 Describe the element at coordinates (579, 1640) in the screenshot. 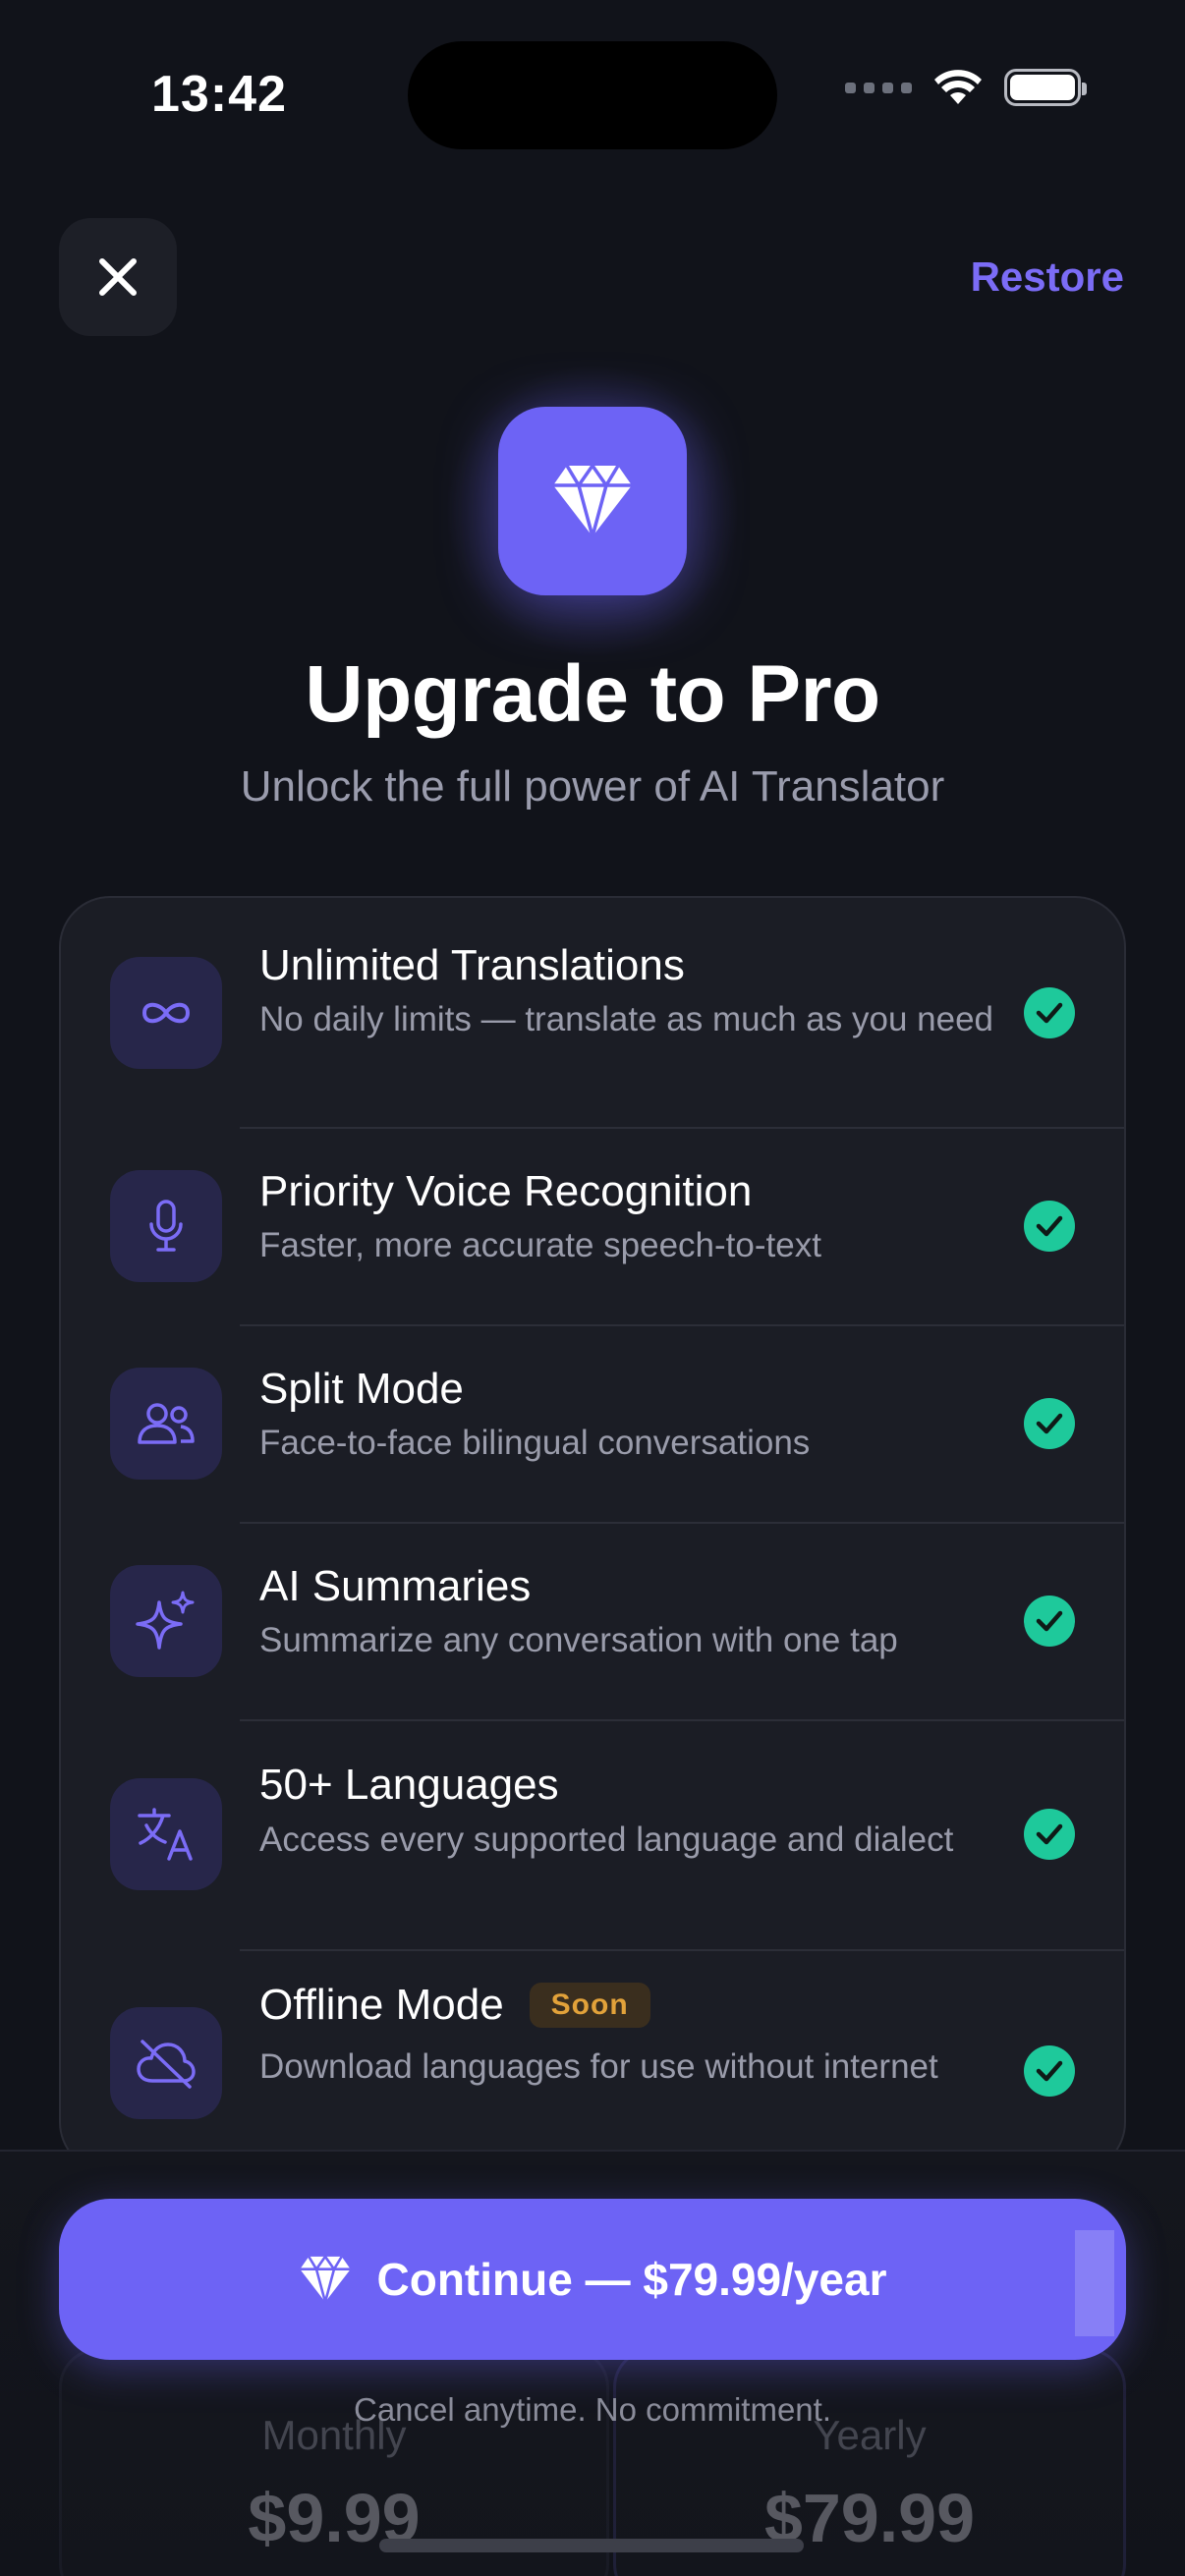

I see `feature-description: Summarize any conversation with one tap` at that location.